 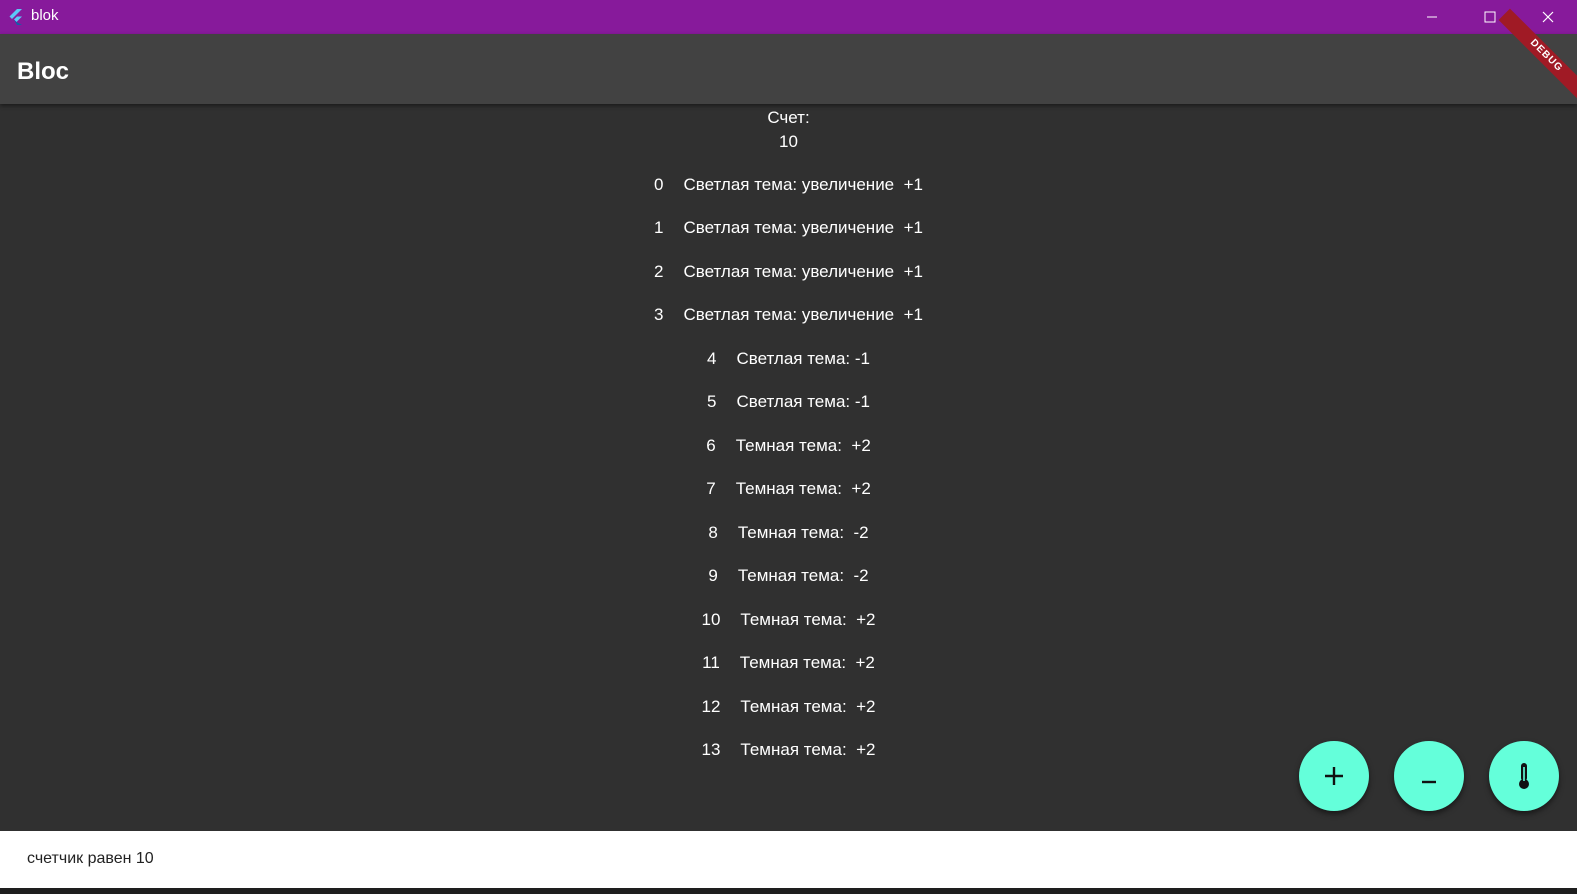 I want to click on increment-button, so click(x=1334, y=776).